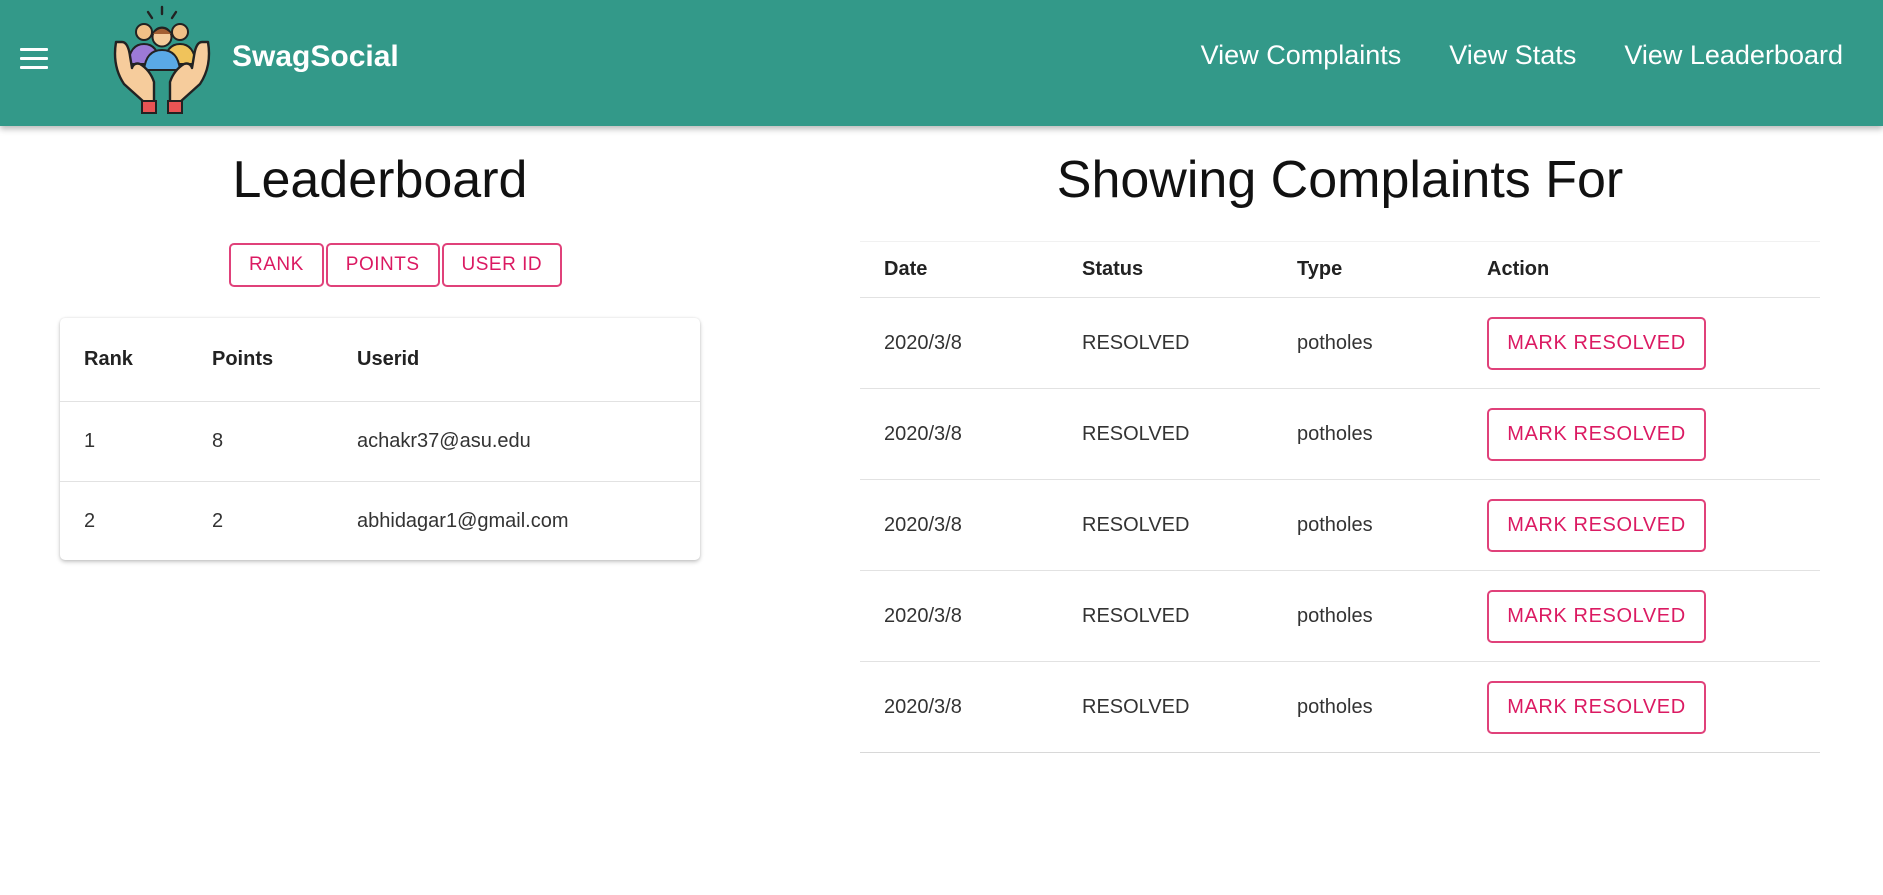  Describe the element at coordinates (1113, 269) in the screenshot. I see `column-header-status: Status` at that location.